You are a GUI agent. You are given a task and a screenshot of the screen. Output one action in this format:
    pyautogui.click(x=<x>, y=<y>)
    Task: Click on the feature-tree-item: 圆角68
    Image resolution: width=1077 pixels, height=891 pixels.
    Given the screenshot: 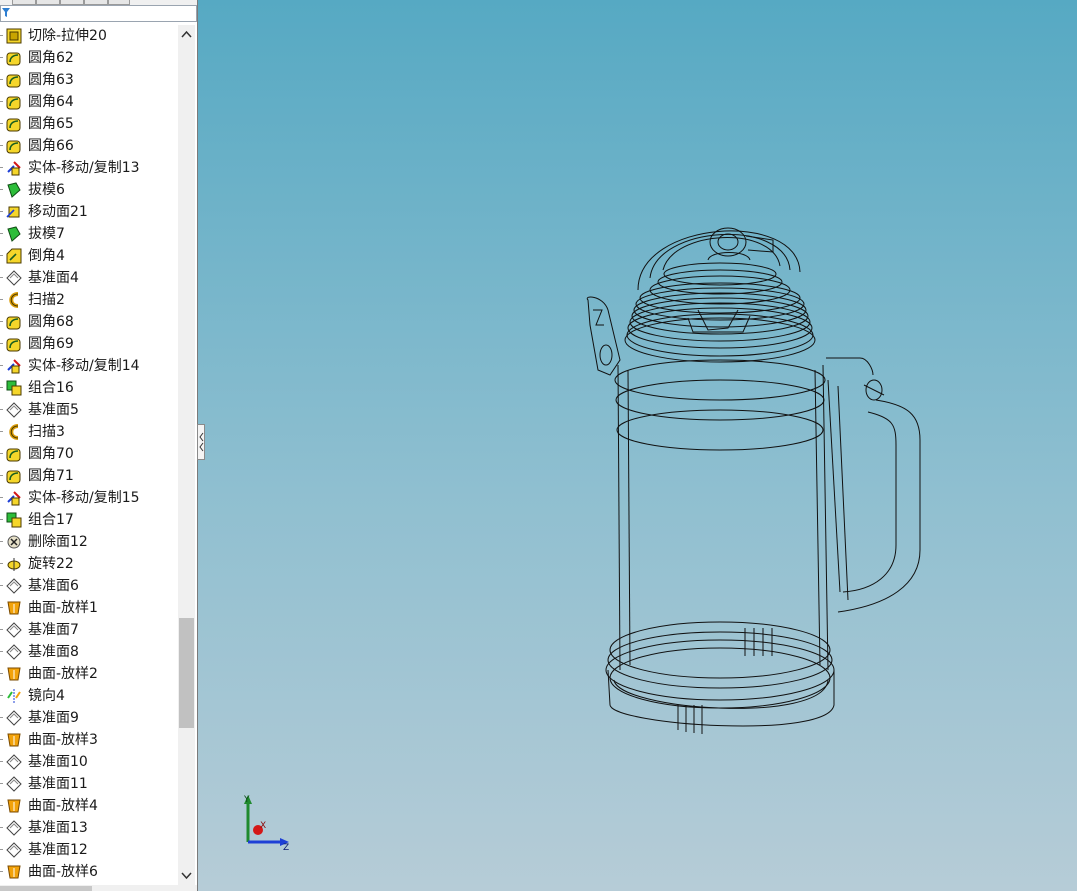 What is the action you would take?
    pyautogui.click(x=89, y=322)
    